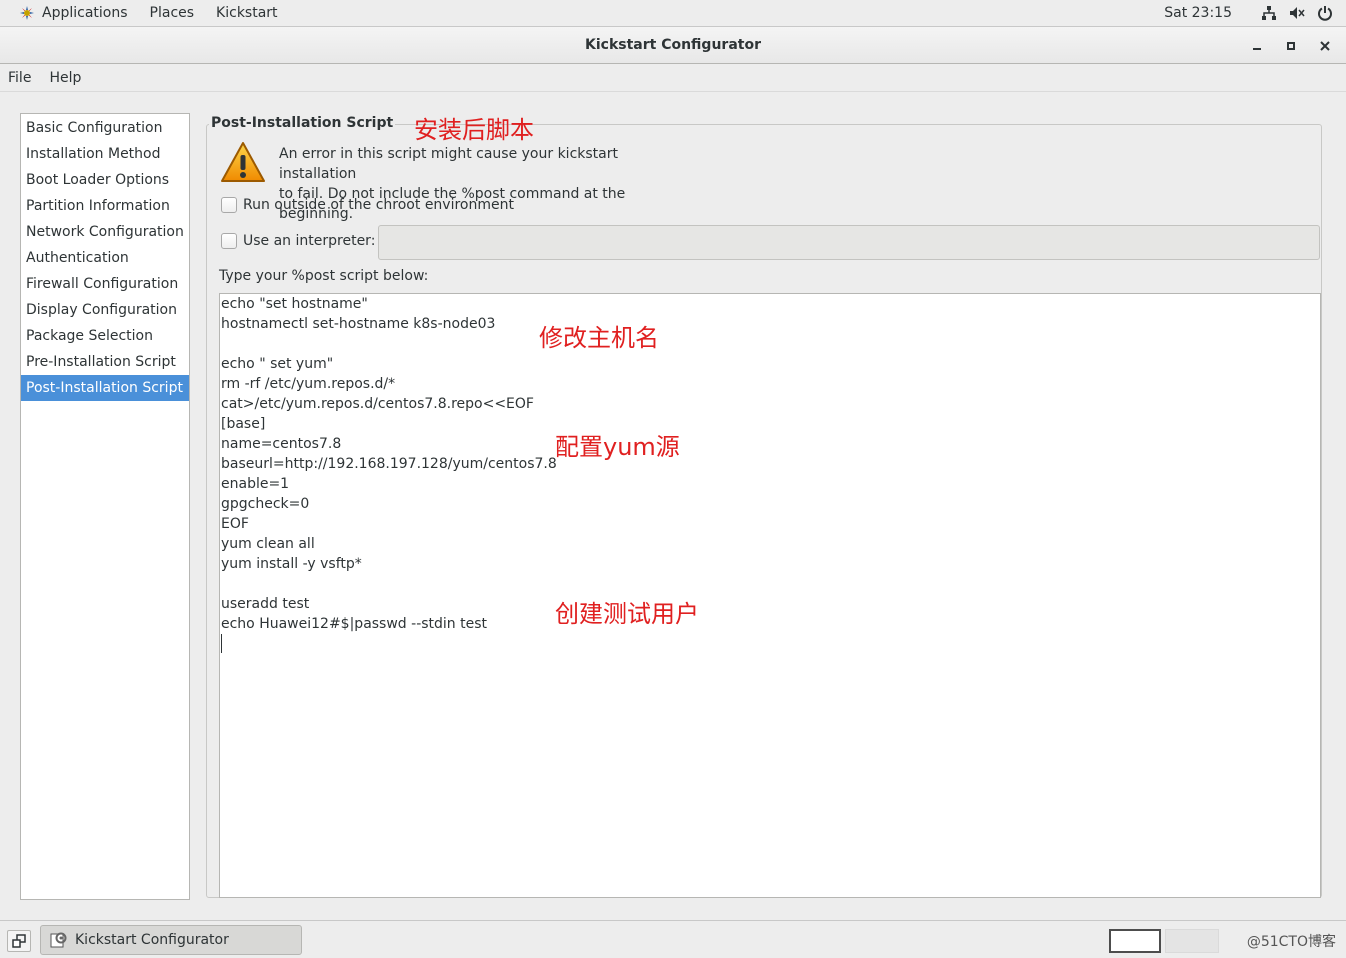 The height and width of the screenshot is (958, 1346). I want to click on applications-menu: Applications, so click(73, 13).